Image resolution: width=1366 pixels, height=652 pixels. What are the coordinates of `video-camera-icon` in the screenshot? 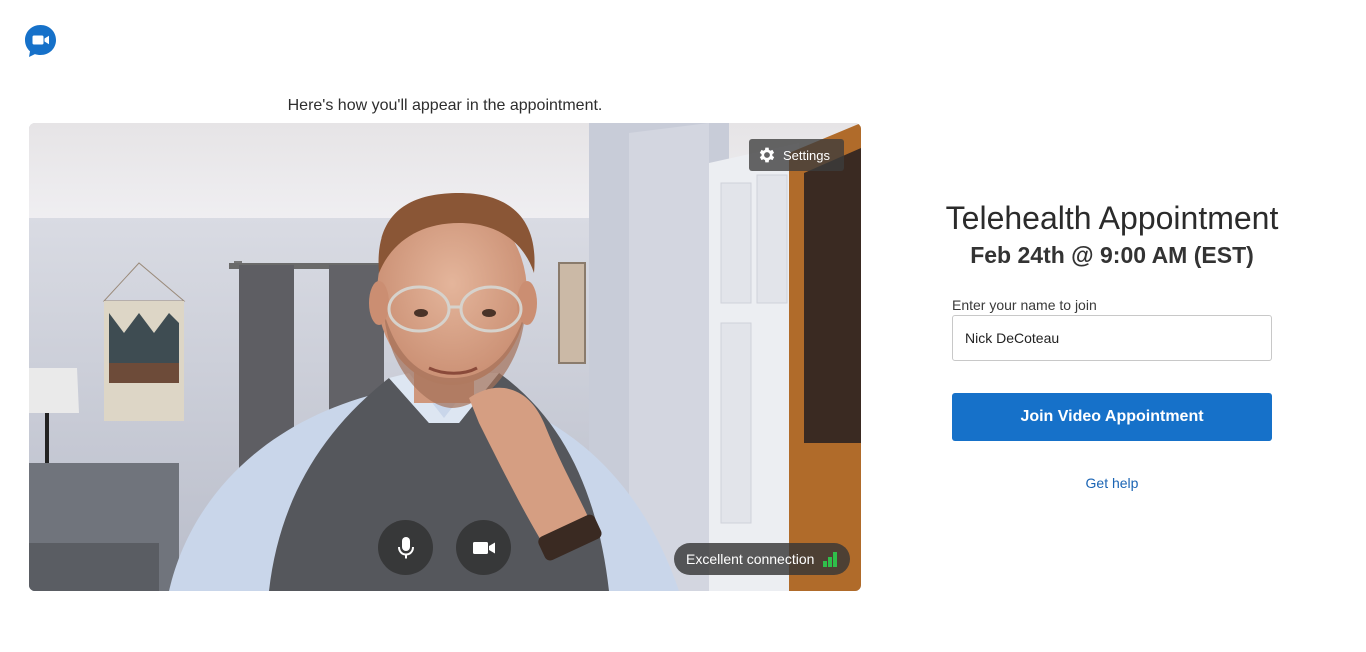 It's located at (483, 547).